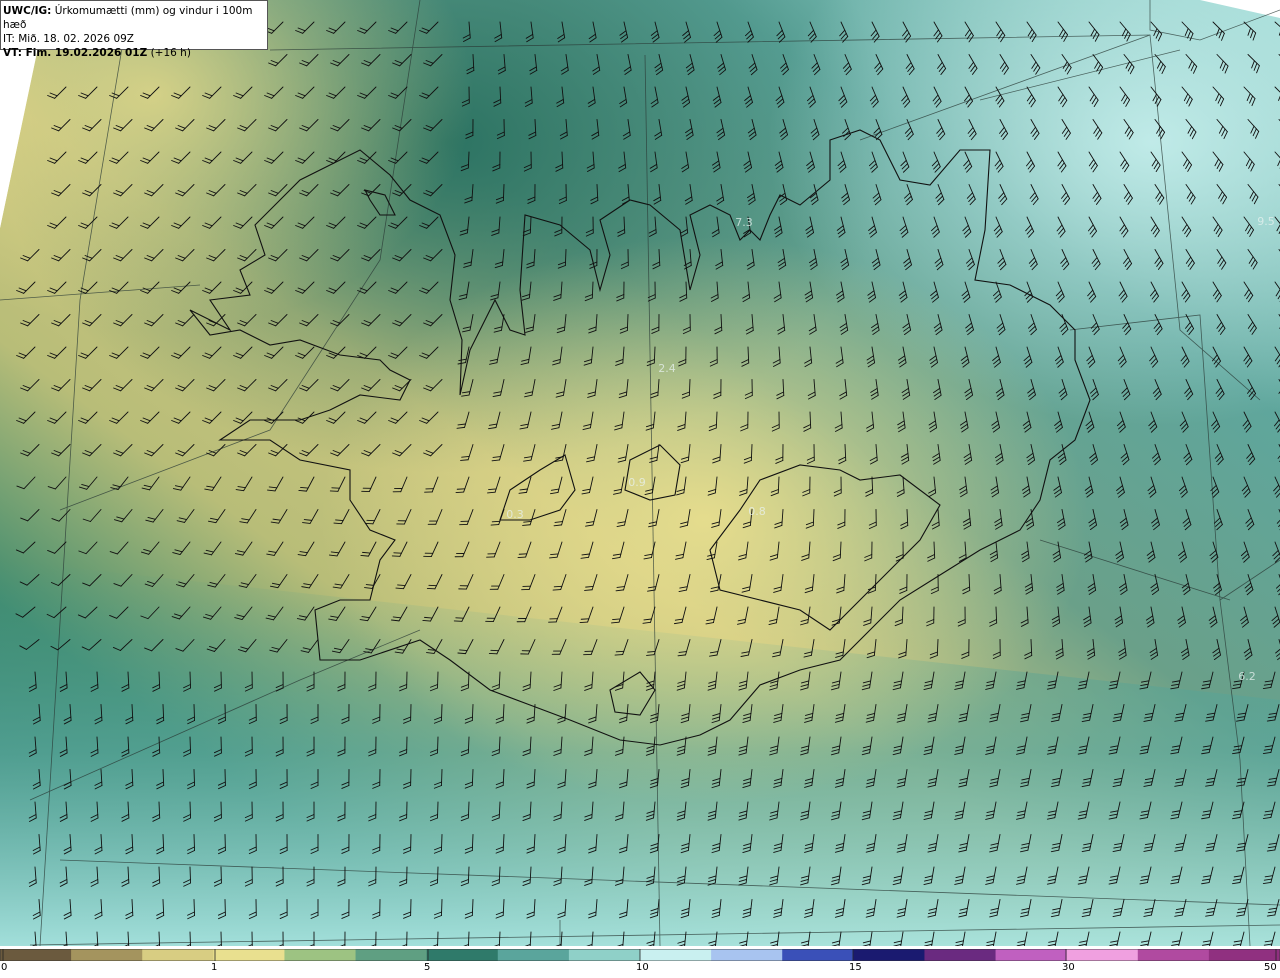 The image size is (1280, 978). I want to click on colorbar-tick-label: 10, so click(642, 967).